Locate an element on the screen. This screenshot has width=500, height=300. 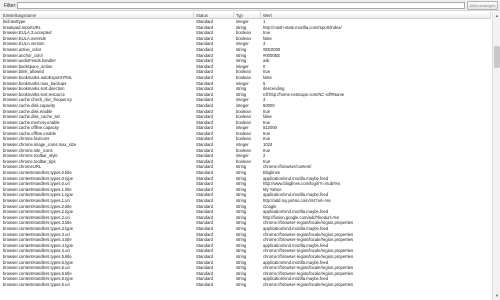
show-all-button: Alles anzeigen is located at coordinates (482, 5).